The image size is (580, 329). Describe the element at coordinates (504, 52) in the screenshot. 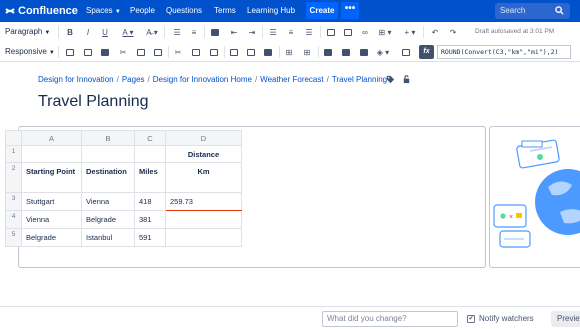

I see `formula-input: ROUND(Convert(C3,"km","mi"),2)` at that location.